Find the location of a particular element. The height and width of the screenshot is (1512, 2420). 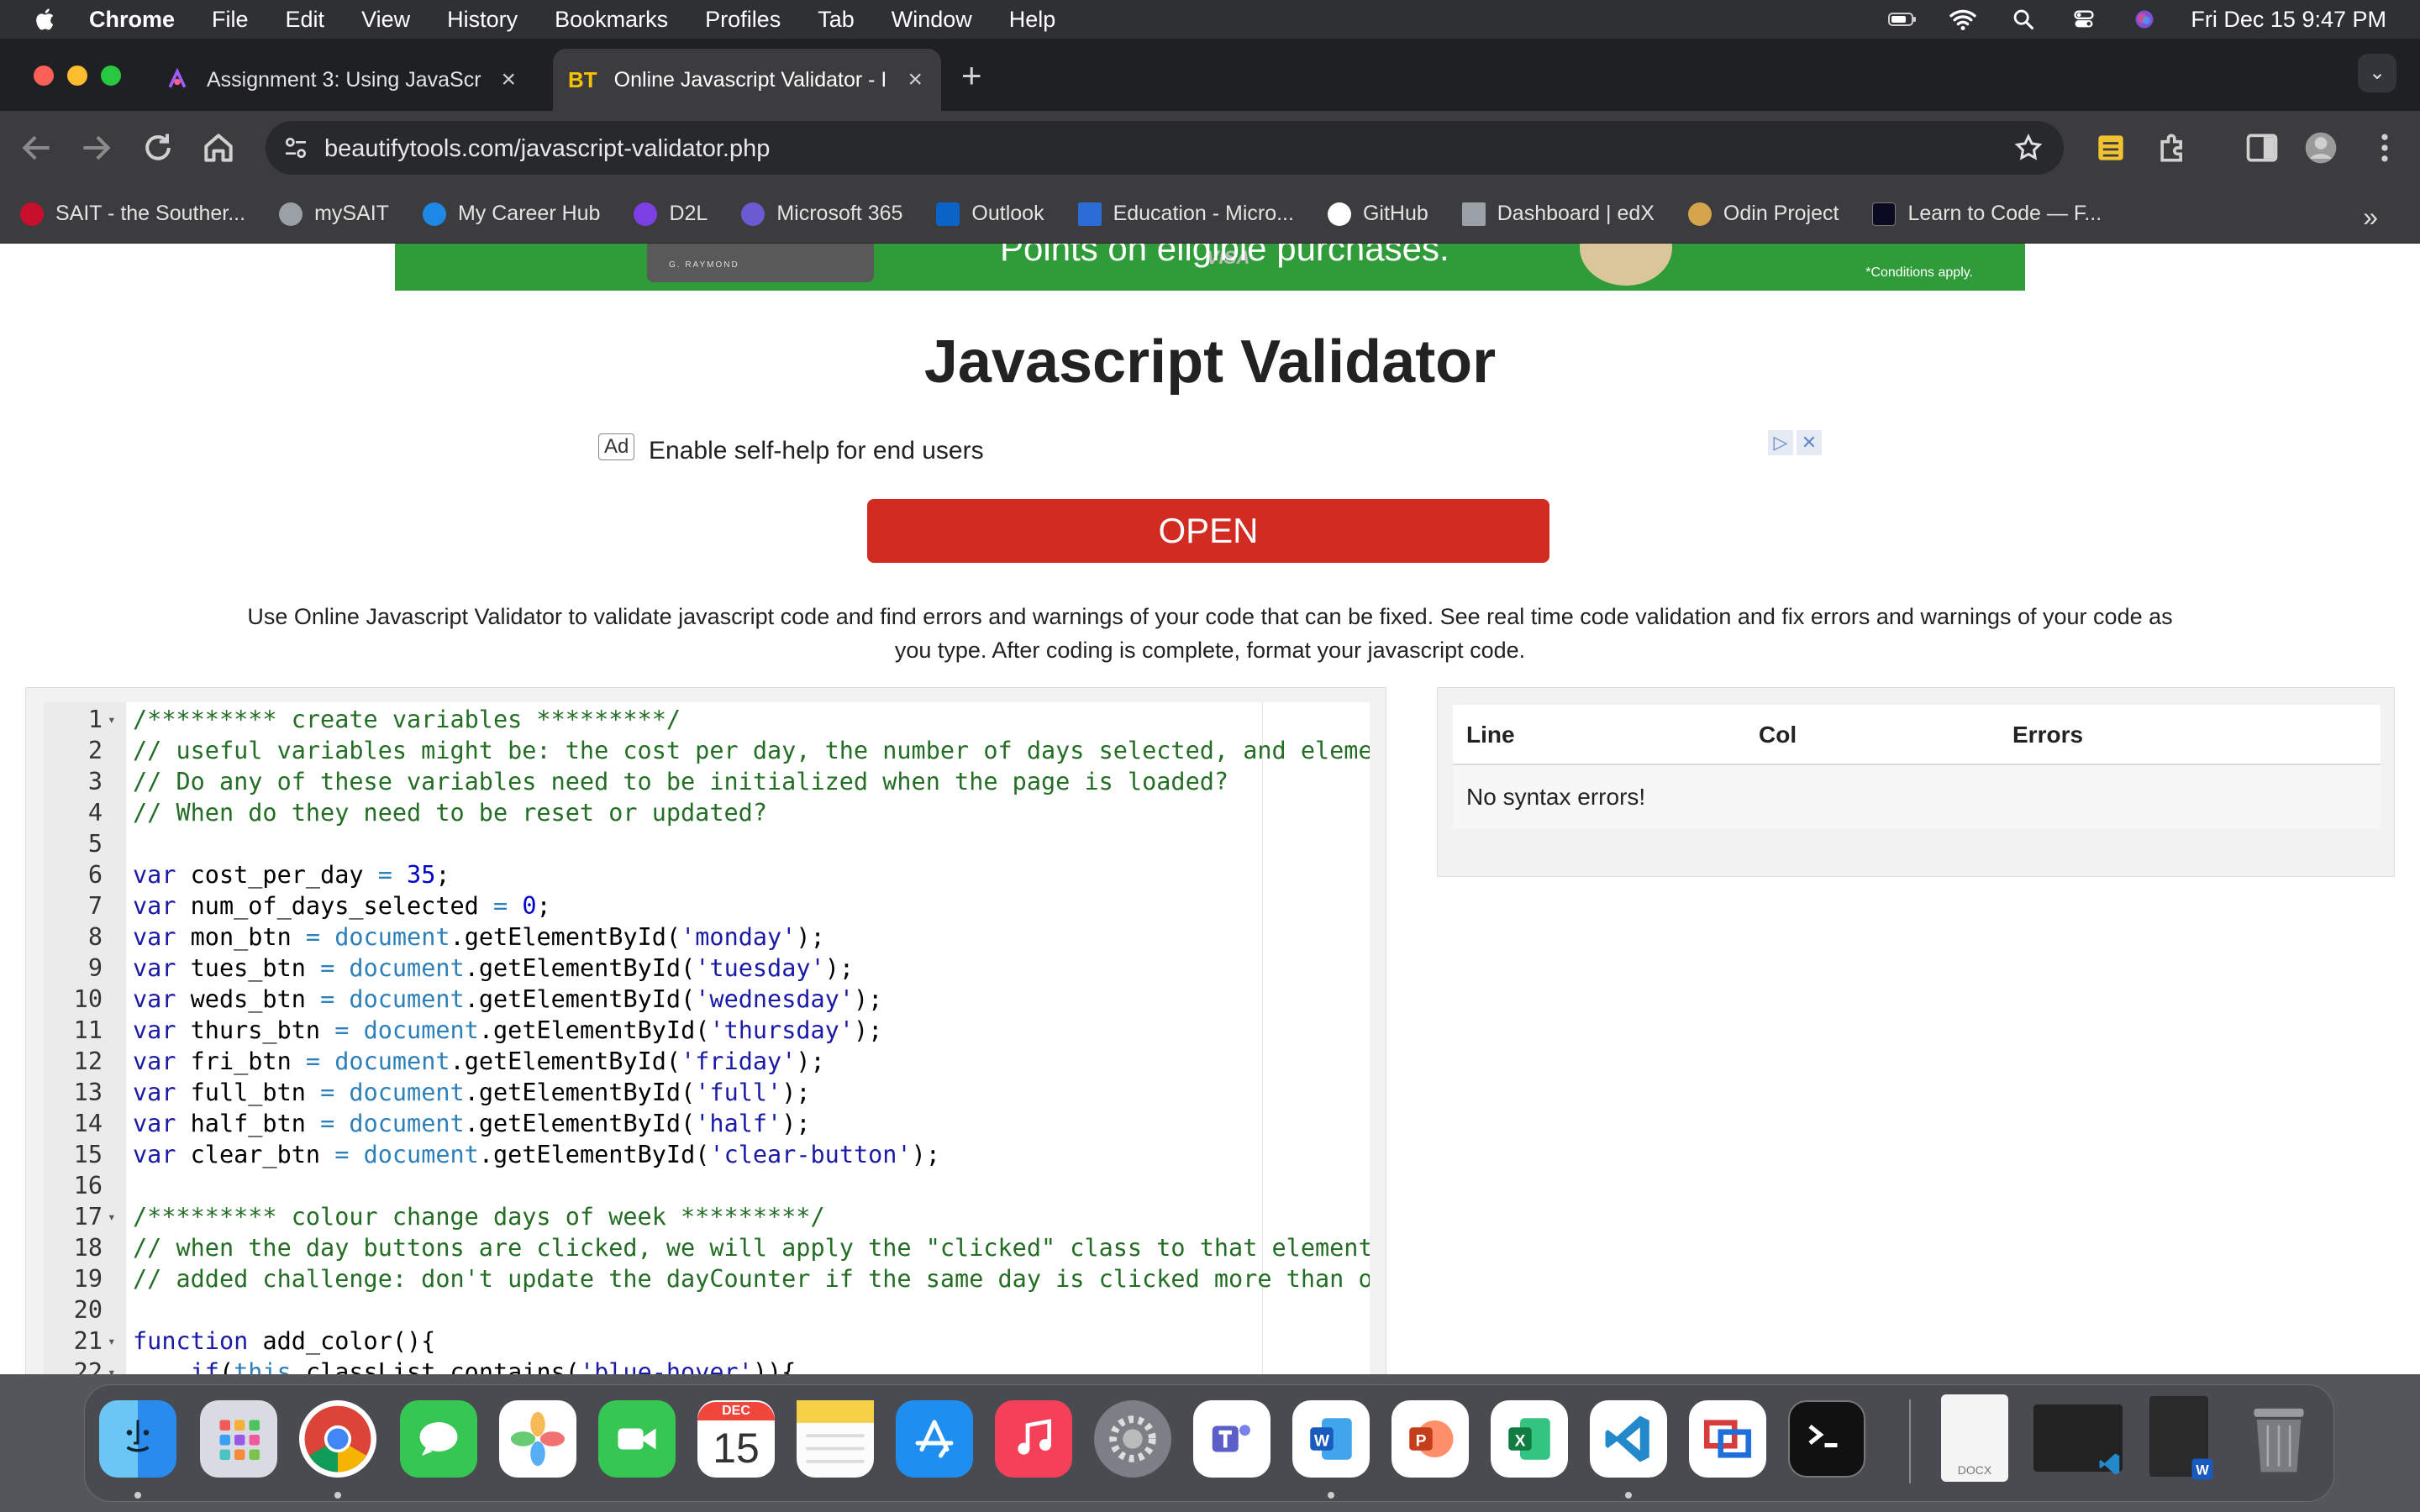

menu-app-name: Chrome is located at coordinates (132, 20).